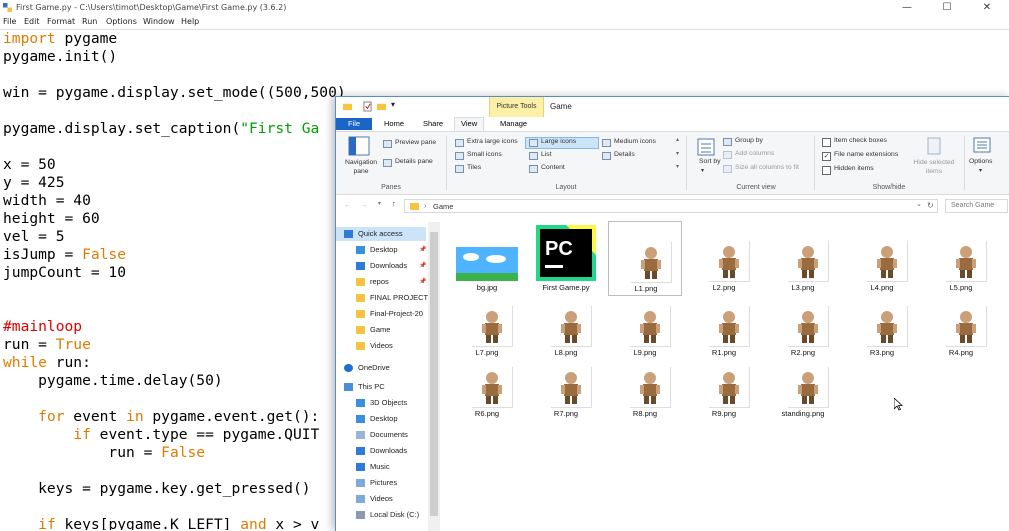 Image resolution: width=1009 pixels, height=531 pixels. What do you see at coordinates (803, 258) in the screenshot?
I see `file-item: L3.png` at bounding box center [803, 258].